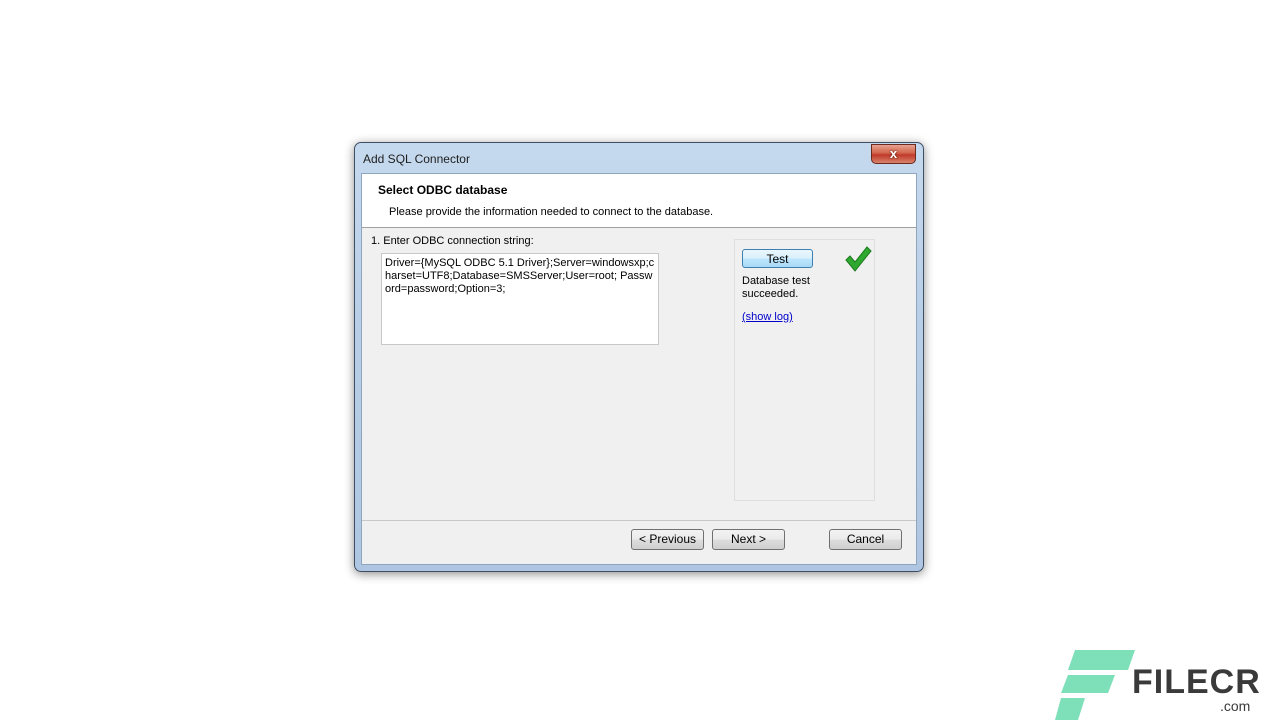  Describe the element at coordinates (416, 159) in the screenshot. I see `window-title: Add SQL Connector` at that location.